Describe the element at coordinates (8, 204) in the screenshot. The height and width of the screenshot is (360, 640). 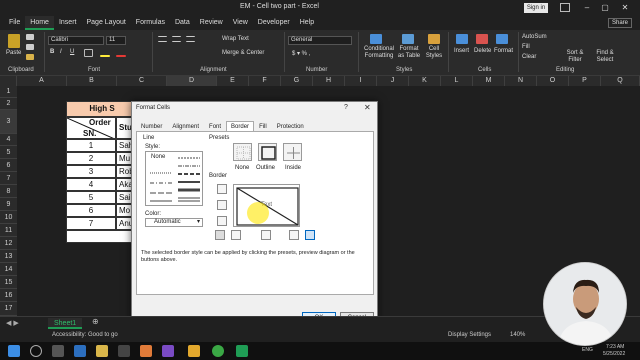
I see `row-header: 9` at that location.